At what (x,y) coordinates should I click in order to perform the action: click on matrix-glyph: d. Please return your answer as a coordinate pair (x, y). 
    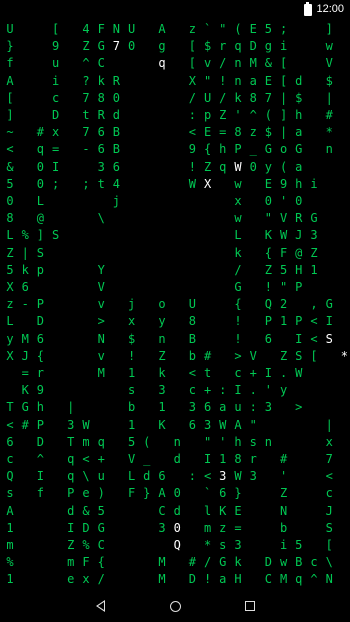
    Looking at the image, I should click on (299, 80).